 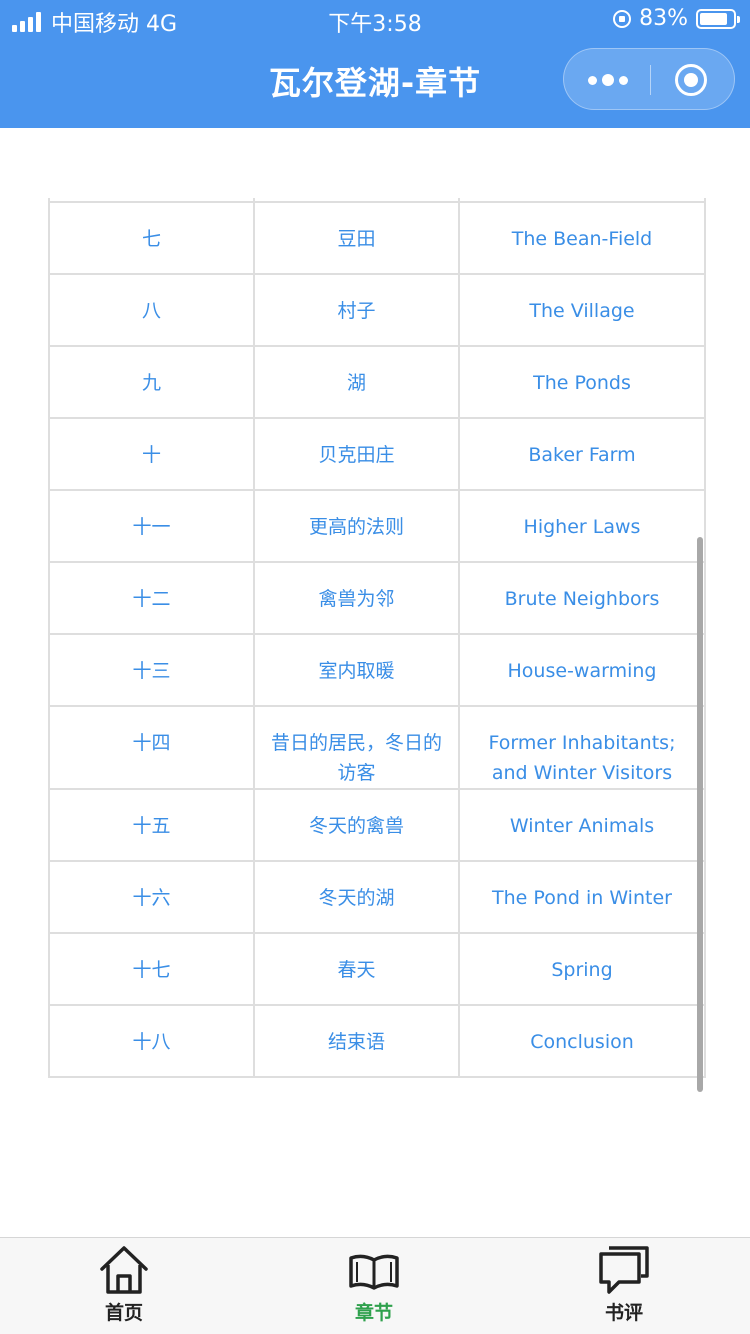 I want to click on tab-label: 首页, so click(x=123, y=1313).